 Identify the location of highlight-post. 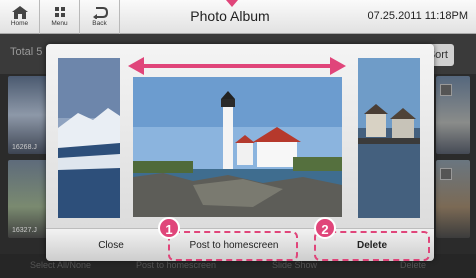
(233, 246).